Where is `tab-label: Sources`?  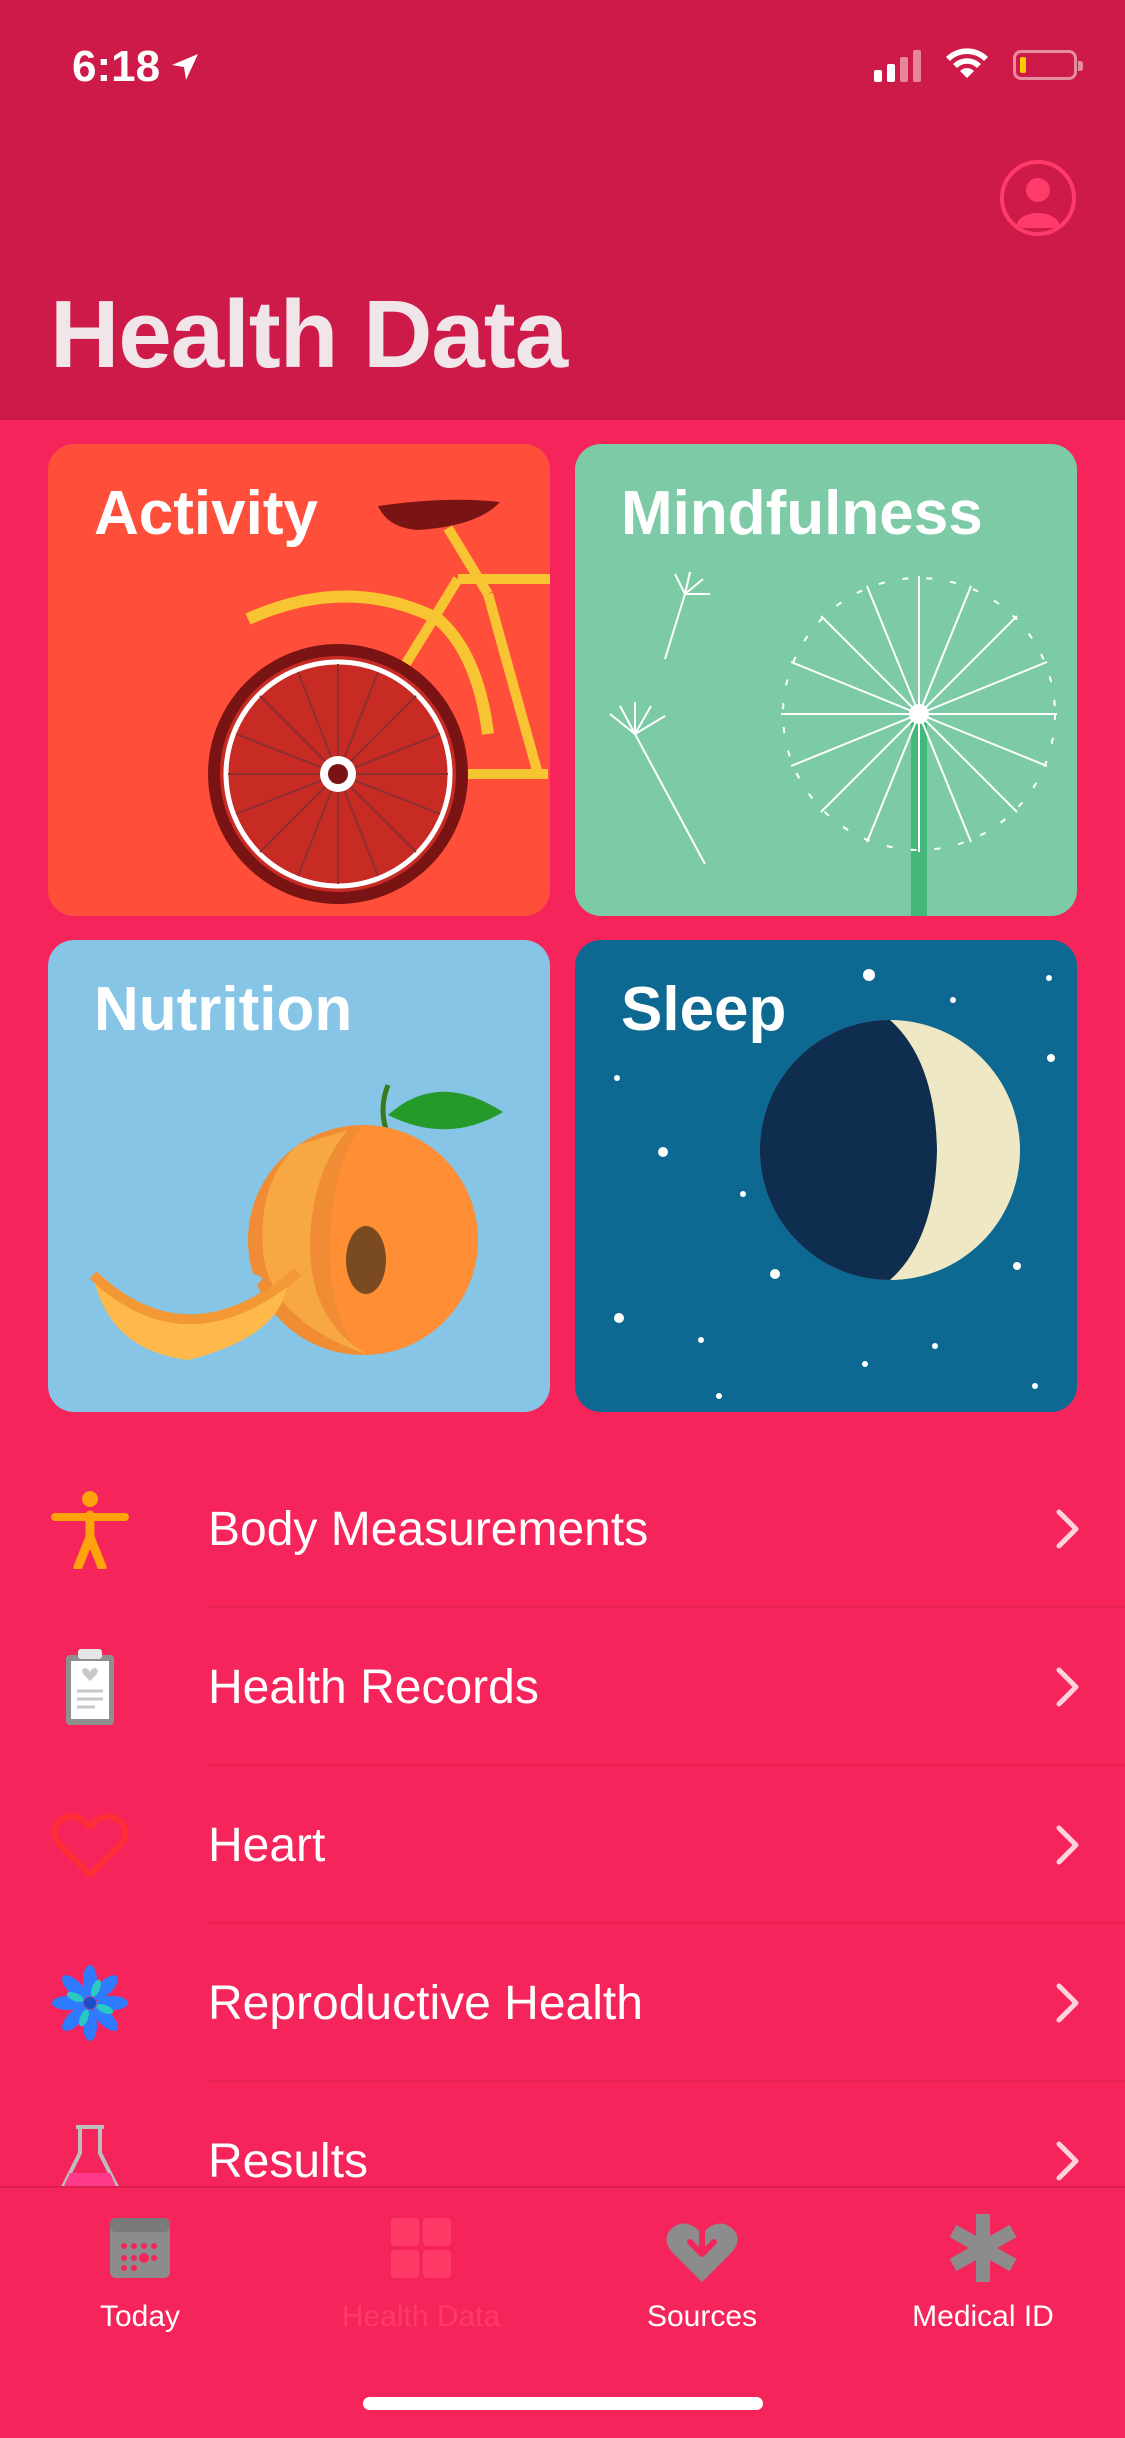
tab-label: Sources is located at coordinates (702, 2316).